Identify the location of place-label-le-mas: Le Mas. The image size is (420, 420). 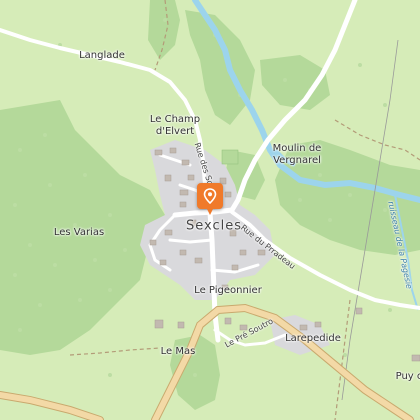
(178, 351).